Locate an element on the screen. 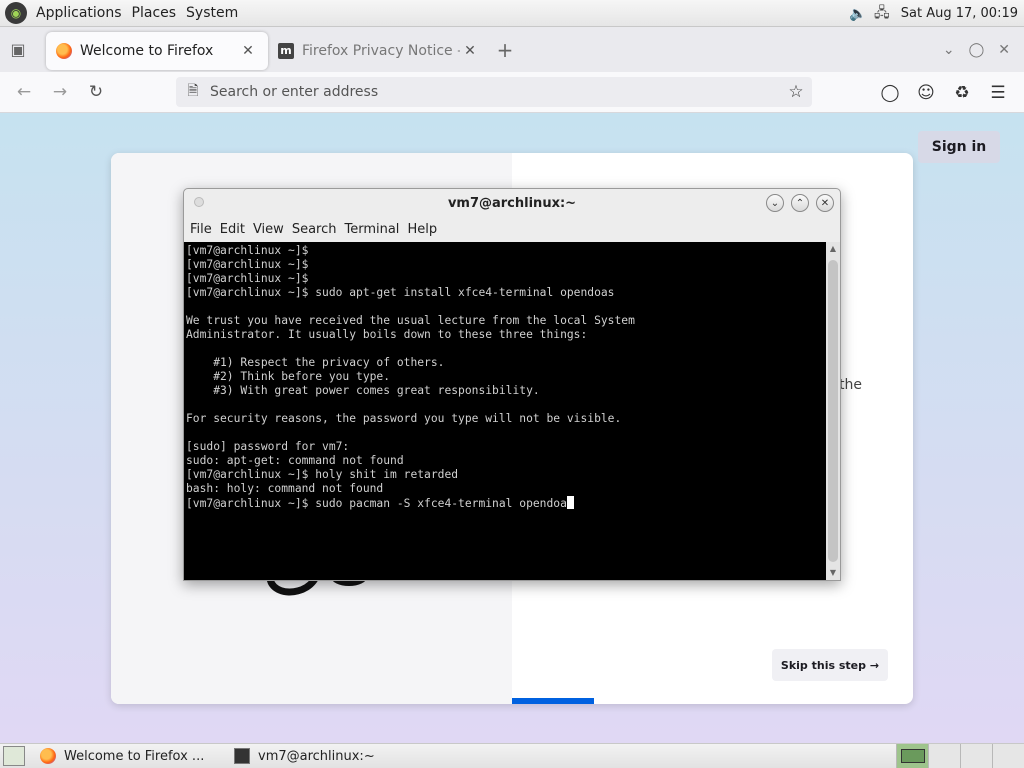  terminal-icon is located at coordinates (242, 756).